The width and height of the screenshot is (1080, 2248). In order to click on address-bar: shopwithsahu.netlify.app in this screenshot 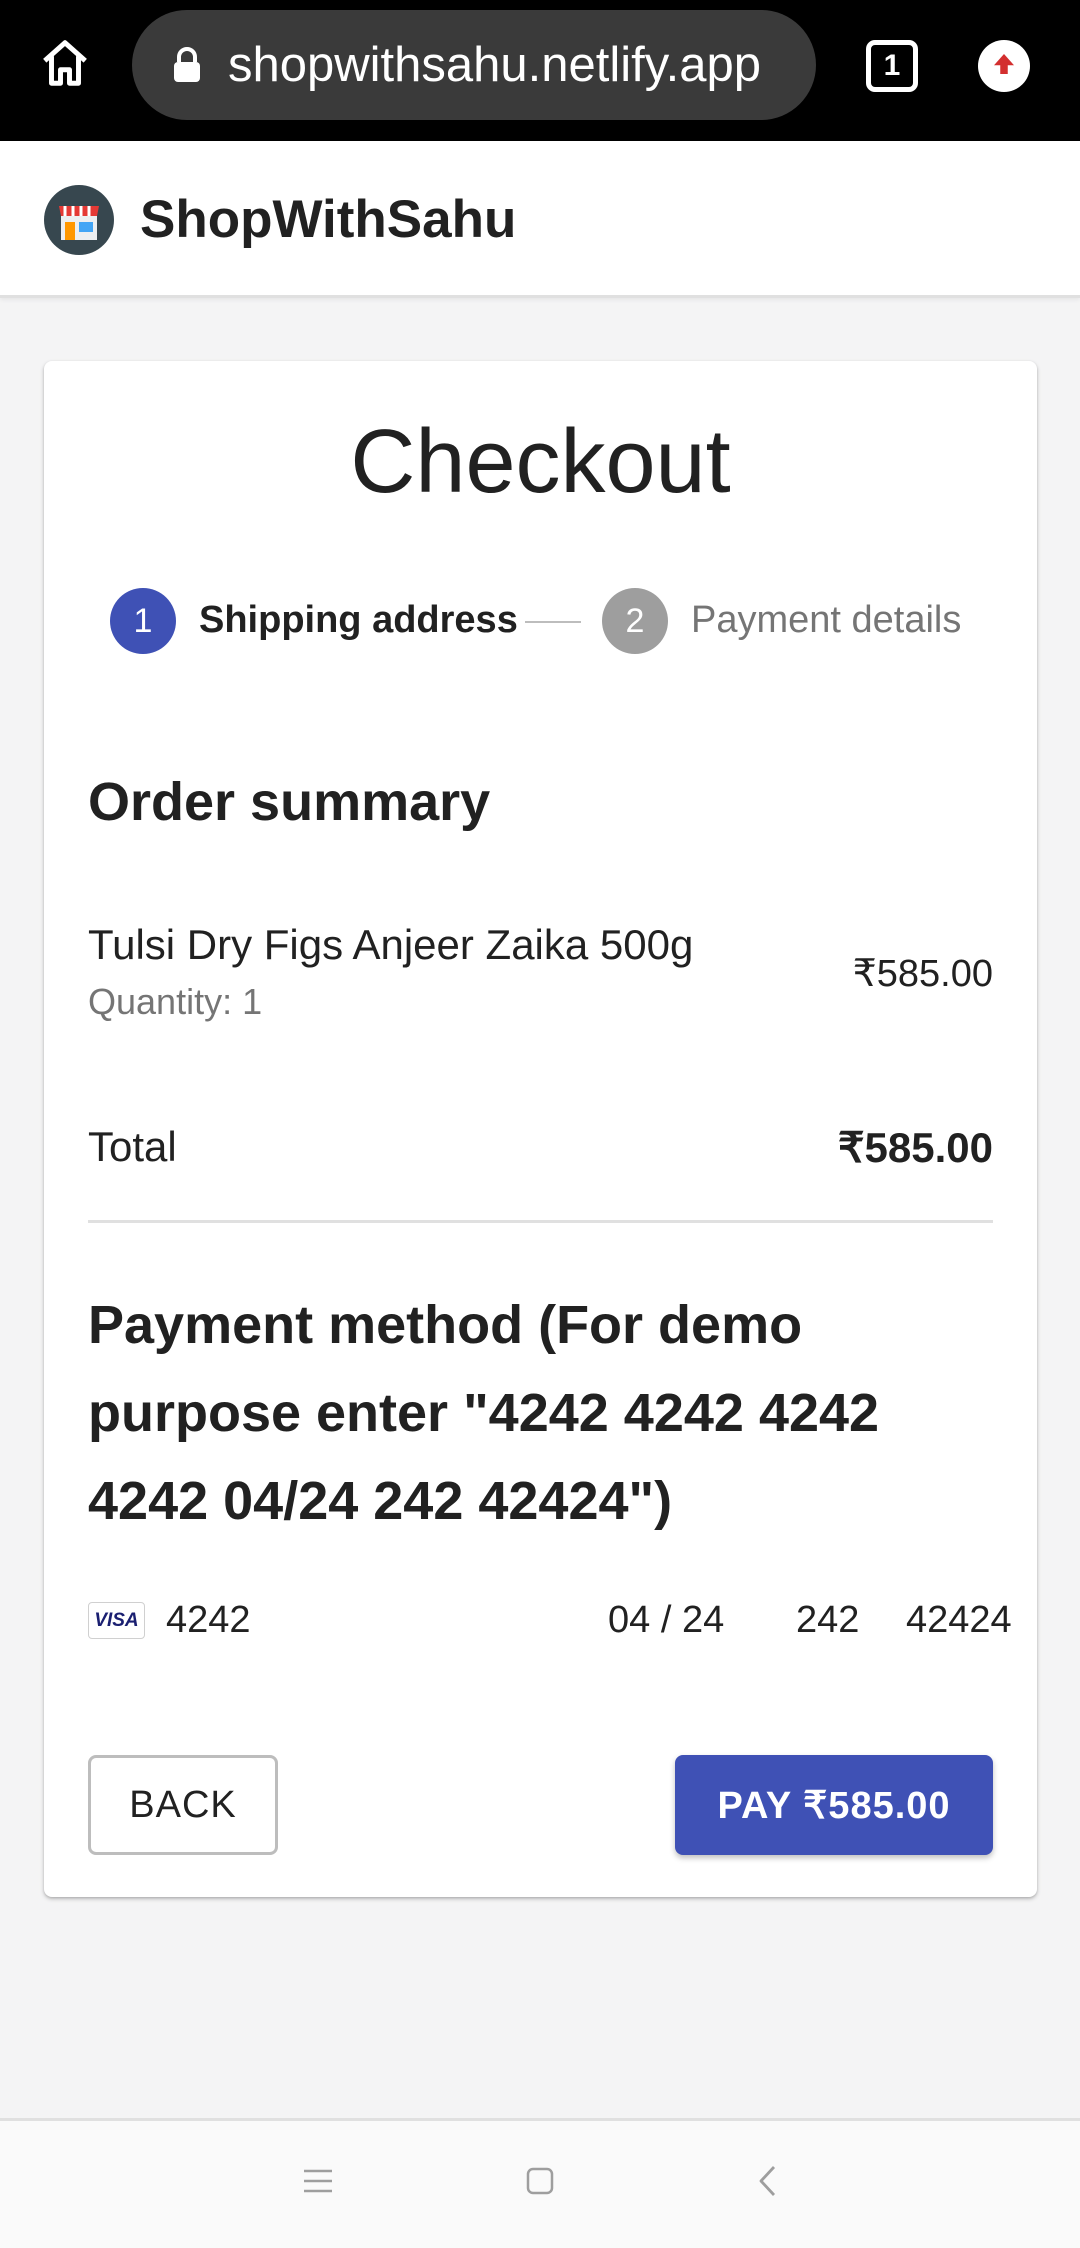, I will do `click(474, 65)`.